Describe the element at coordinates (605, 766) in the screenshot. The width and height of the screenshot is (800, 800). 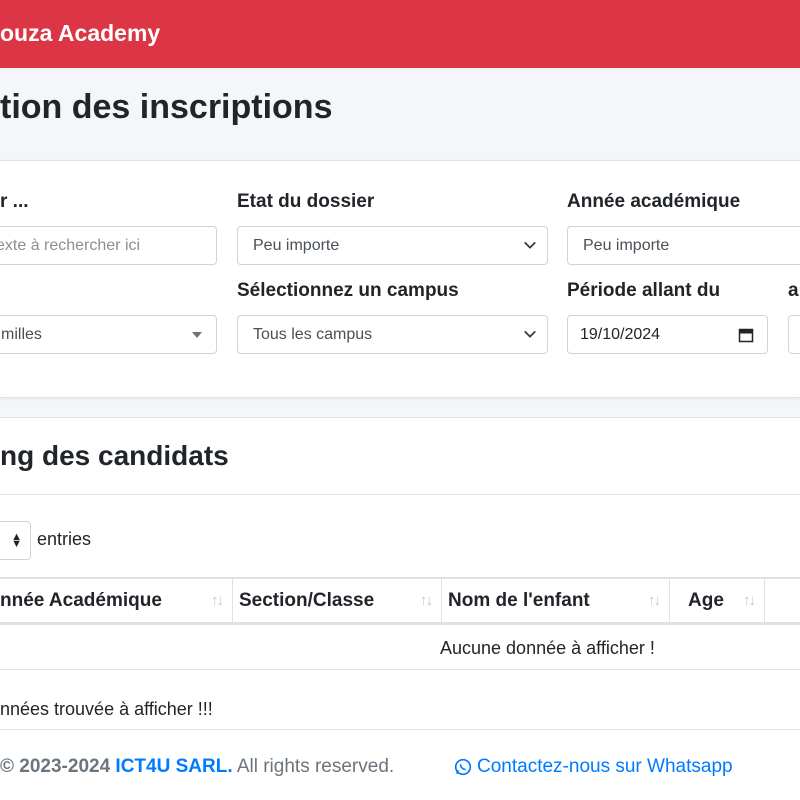
I see `whatsapp-label: Contactez-nous sur Whatsapp` at that location.